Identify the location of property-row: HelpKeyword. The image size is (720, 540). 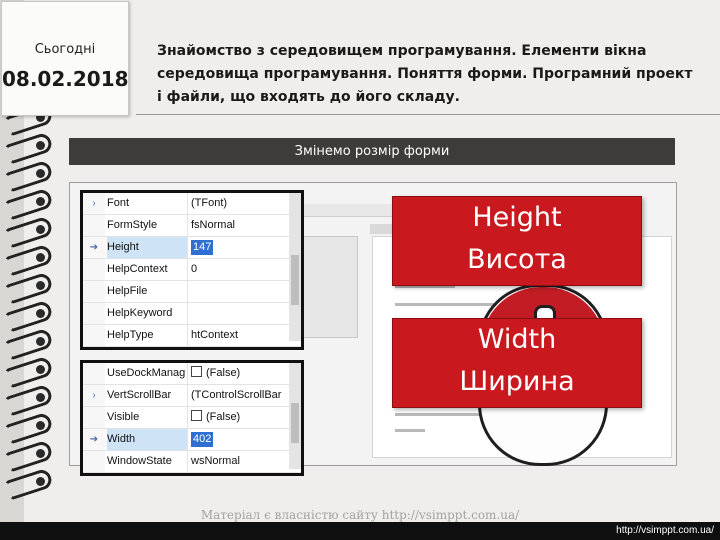
(192, 314).